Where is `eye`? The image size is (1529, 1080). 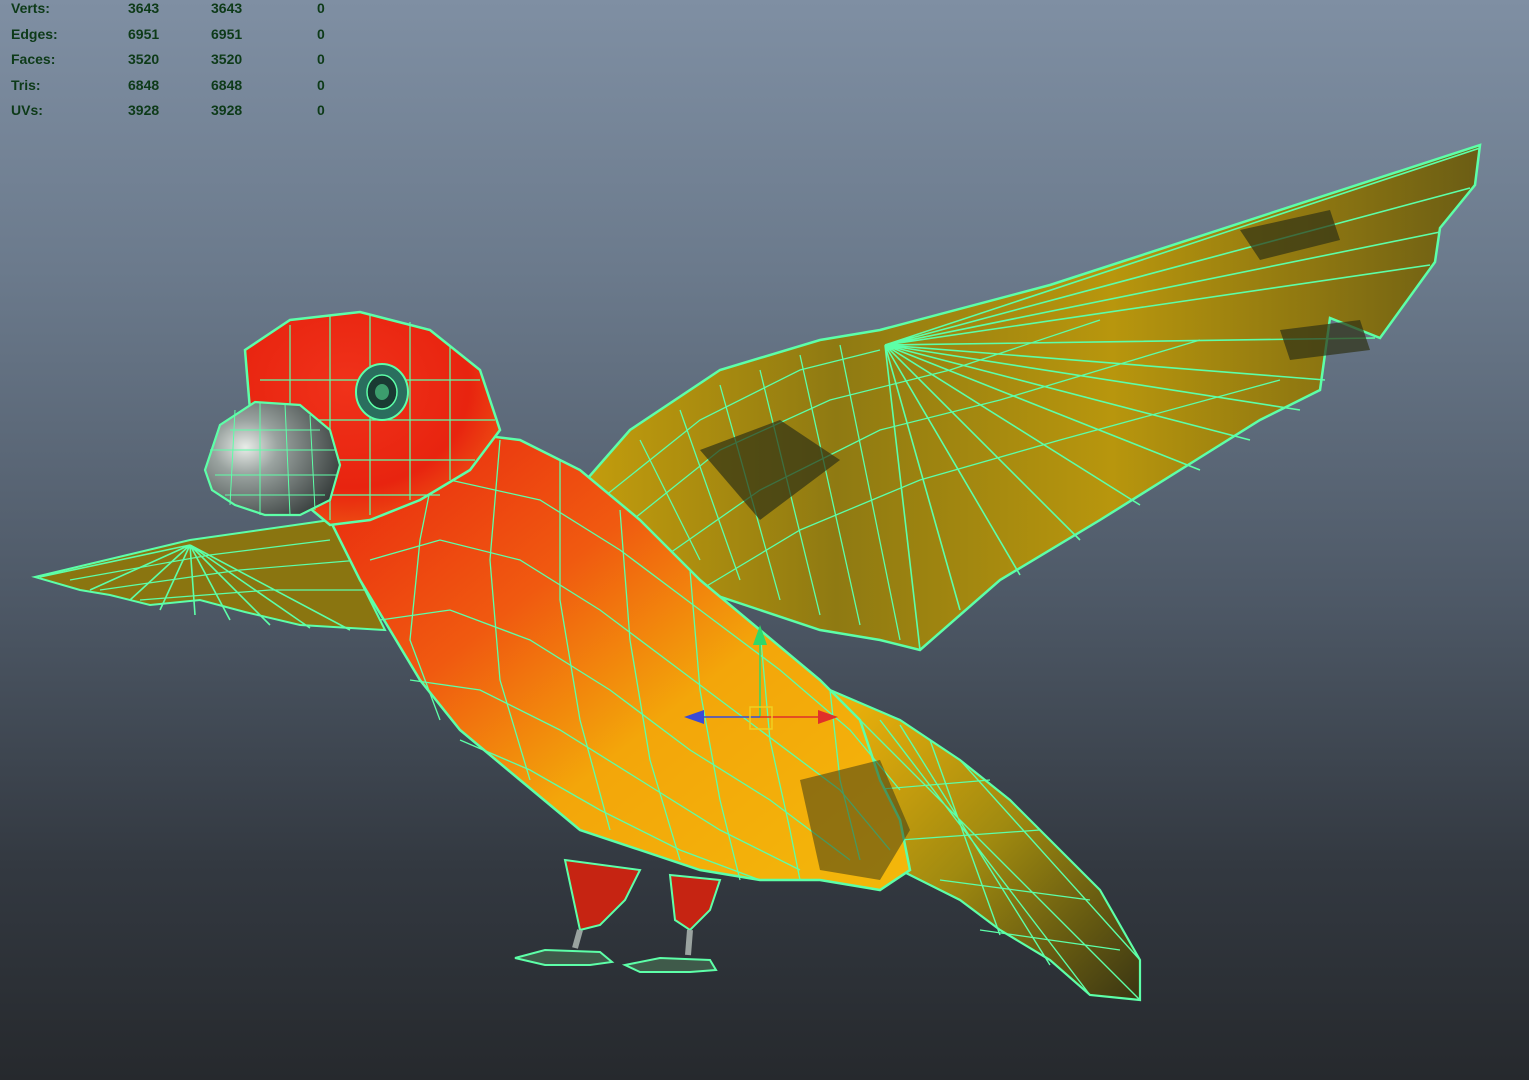 eye is located at coordinates (382, 392).